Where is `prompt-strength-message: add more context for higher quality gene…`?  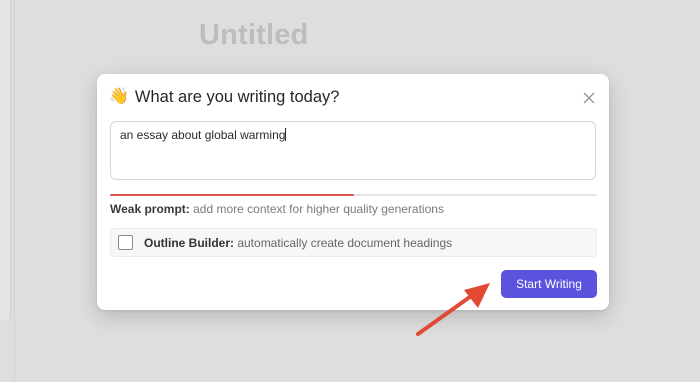
prompt-strength-message: add more context for higher quality gene… is located at coordinates (316, 209).